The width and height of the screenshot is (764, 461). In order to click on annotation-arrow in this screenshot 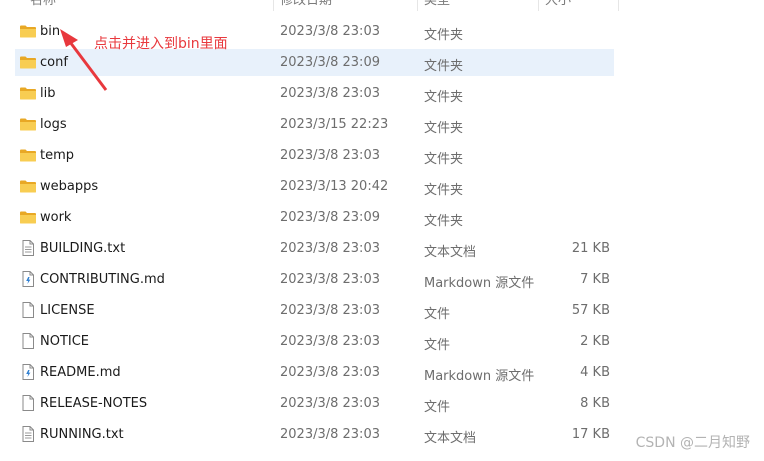, I will do `click(84, 60)`.